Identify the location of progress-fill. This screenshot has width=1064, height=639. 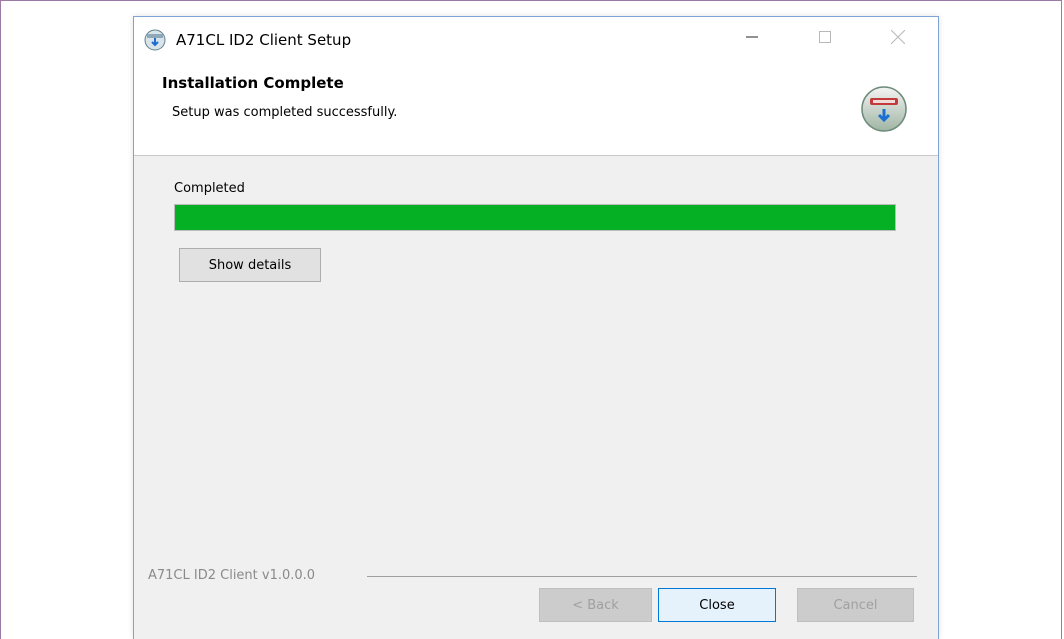
(535, 217).